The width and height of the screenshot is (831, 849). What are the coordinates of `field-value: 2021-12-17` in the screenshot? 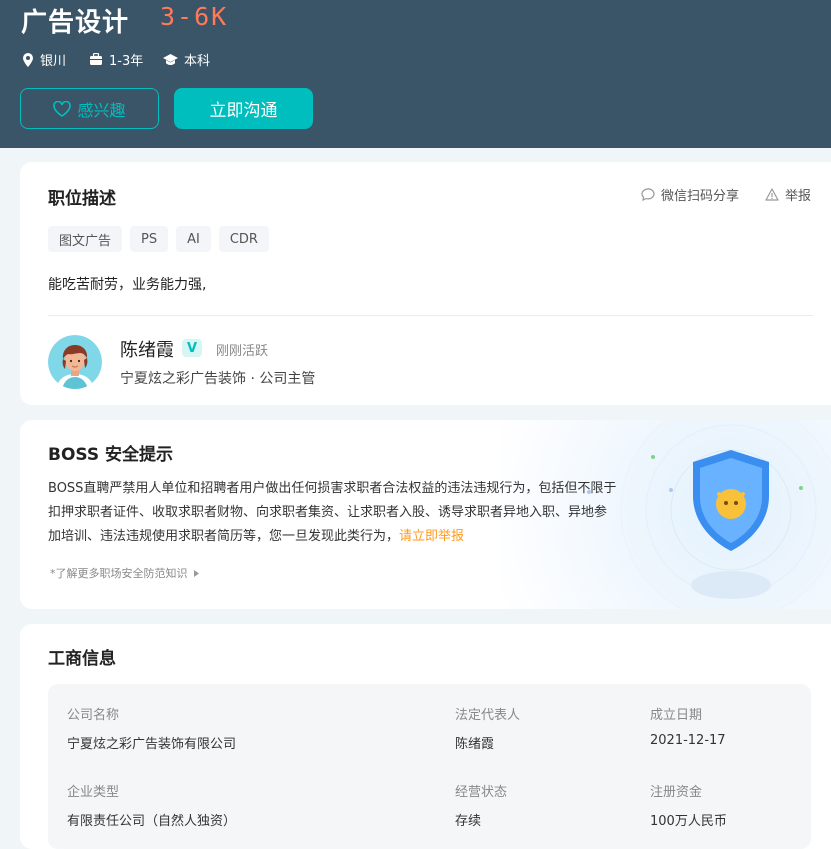 It's located at (688, 740).